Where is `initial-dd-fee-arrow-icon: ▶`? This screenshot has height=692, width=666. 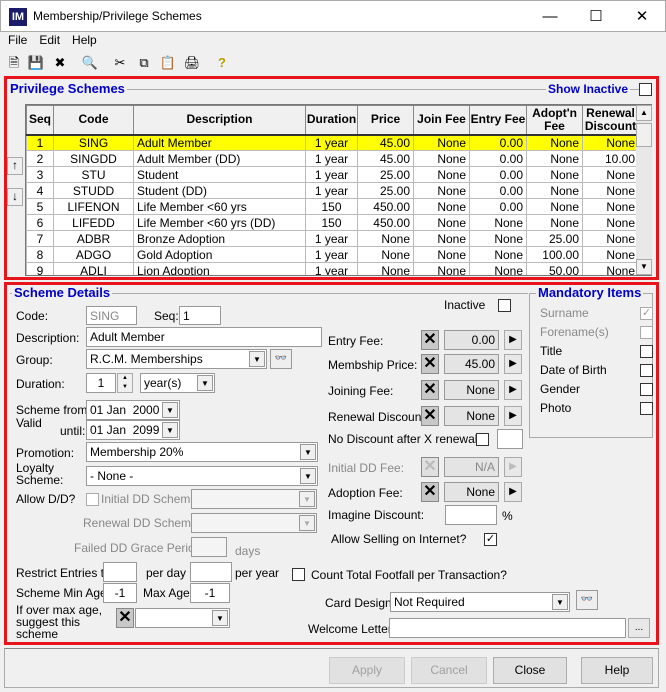
initial-dd-fee-arrow-icon: ▶ is located at coordinates (513, 467).